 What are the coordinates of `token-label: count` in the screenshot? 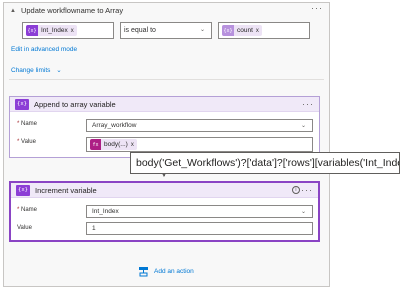 It's located at (245, 30).